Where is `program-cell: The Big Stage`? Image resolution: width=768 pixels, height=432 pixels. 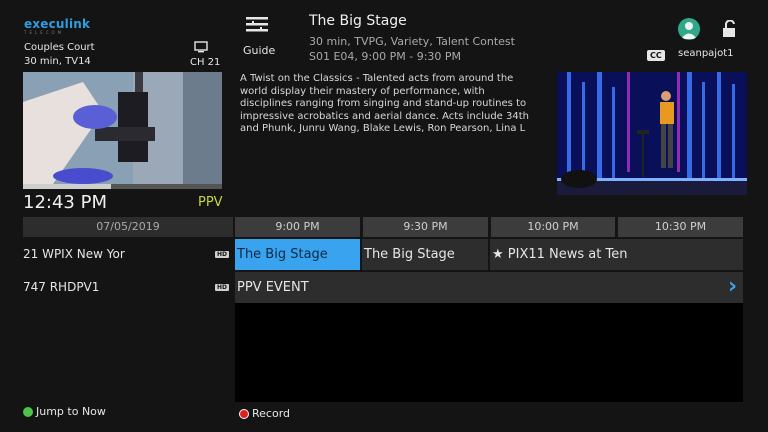
program-cell: The Big Stage is located at coordinates (425, 254).